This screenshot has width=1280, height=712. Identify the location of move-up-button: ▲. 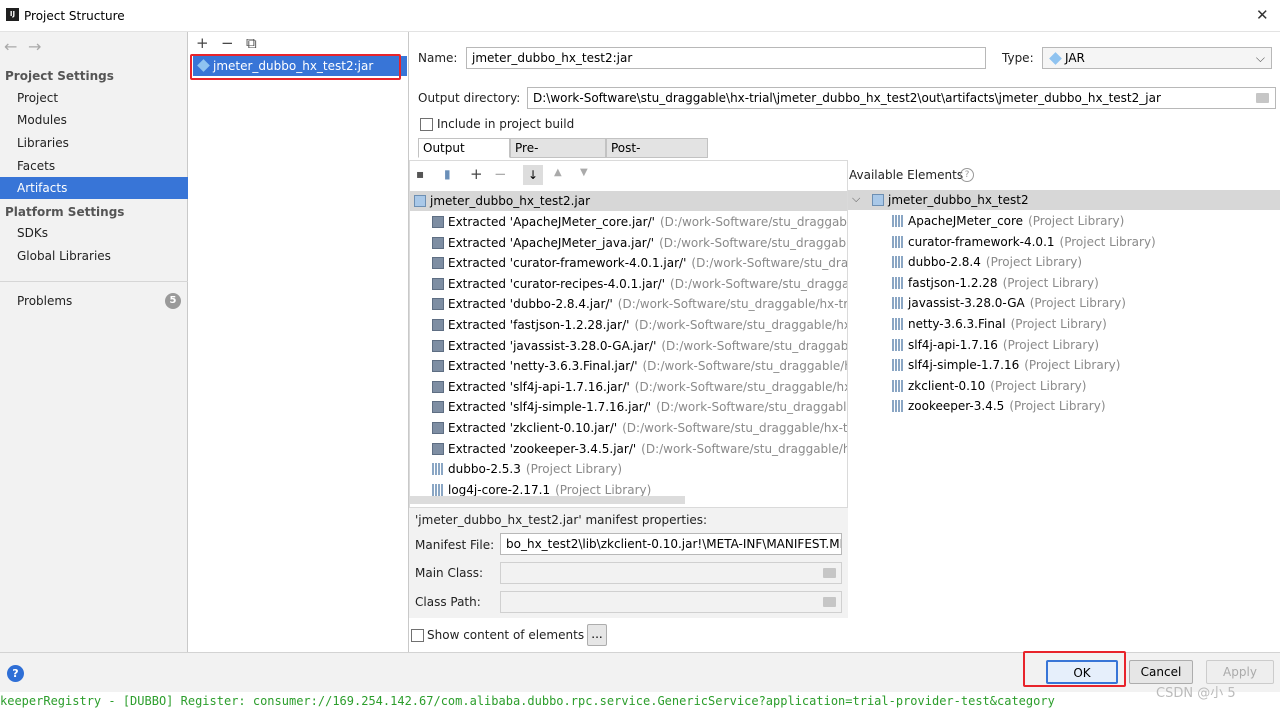
(558, 172).